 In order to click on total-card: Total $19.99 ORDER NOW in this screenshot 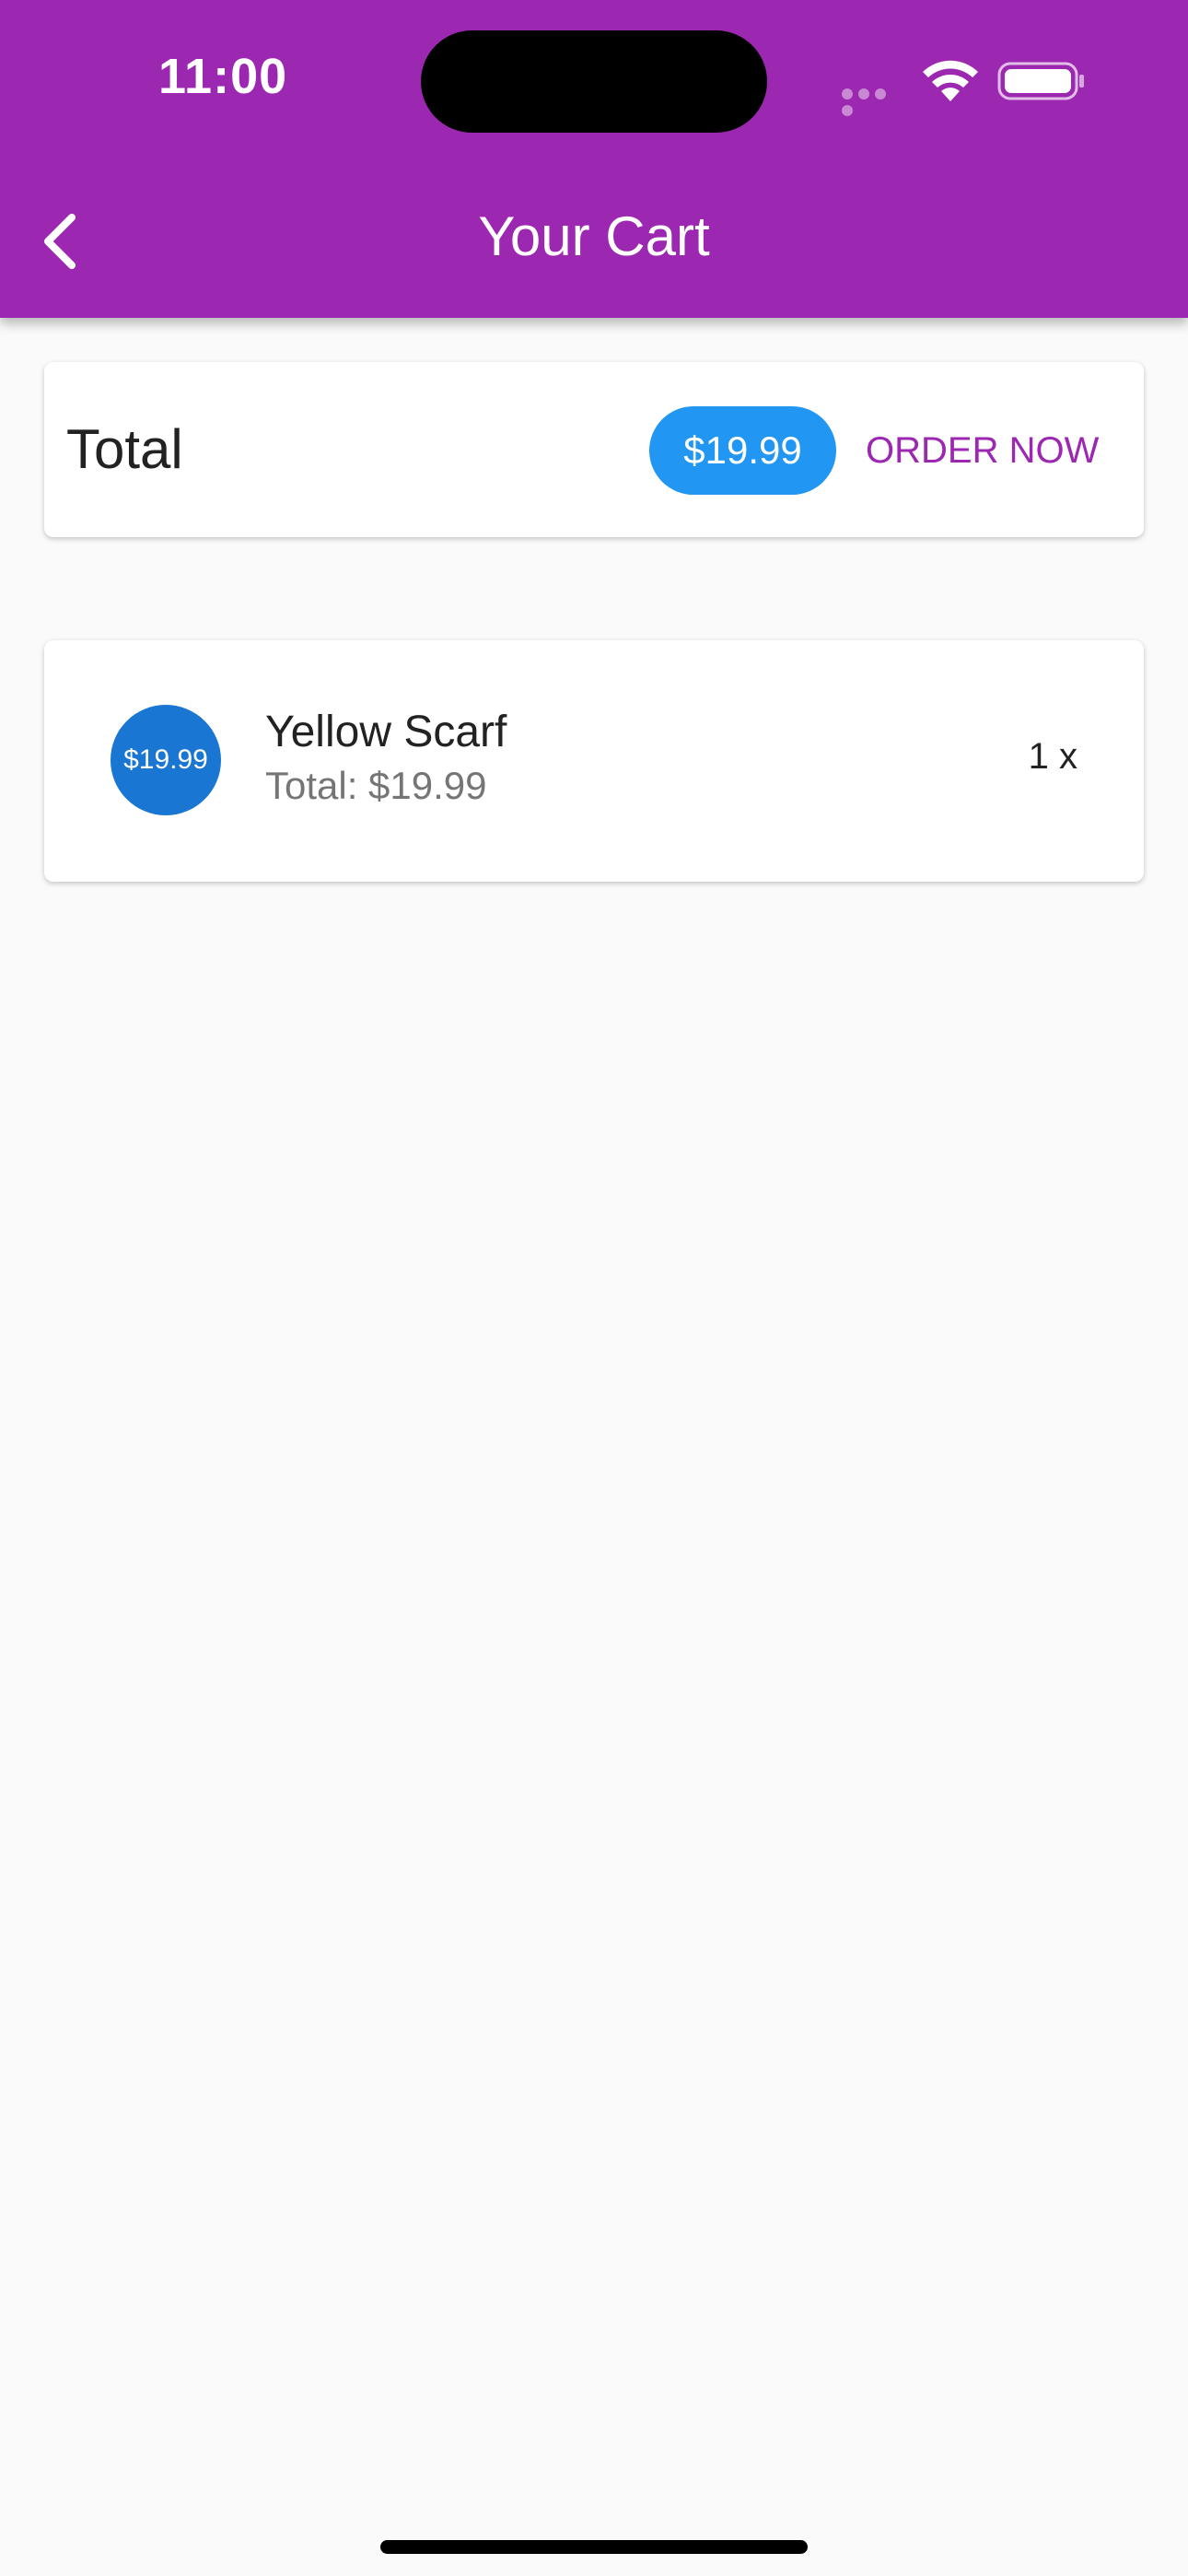, I will do `click(594, 449)`.